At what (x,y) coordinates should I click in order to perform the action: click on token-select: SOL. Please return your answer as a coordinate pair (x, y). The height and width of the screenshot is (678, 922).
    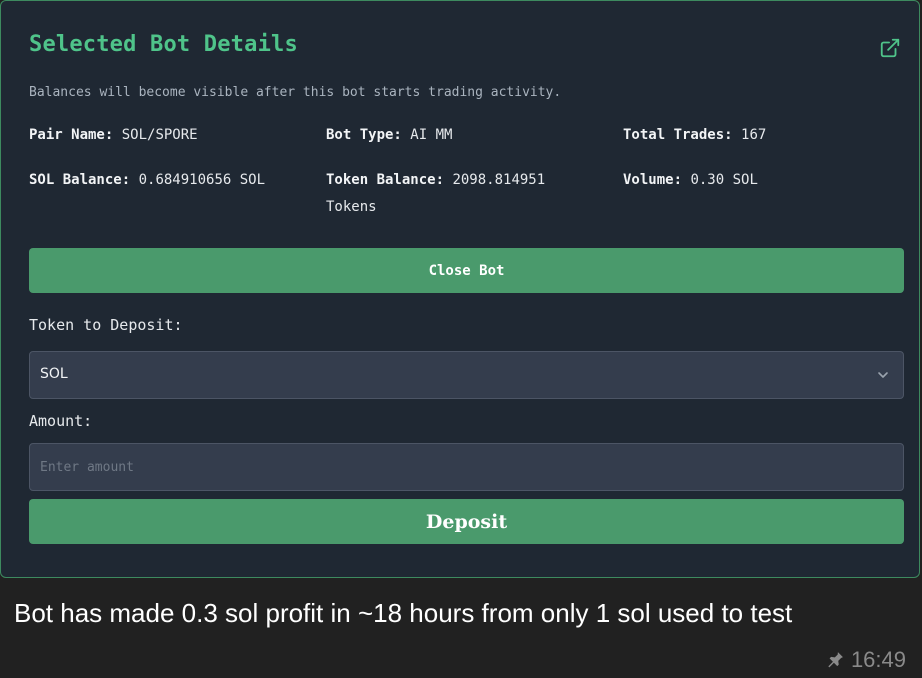
    Looking at the image, I should click on (466, 375).